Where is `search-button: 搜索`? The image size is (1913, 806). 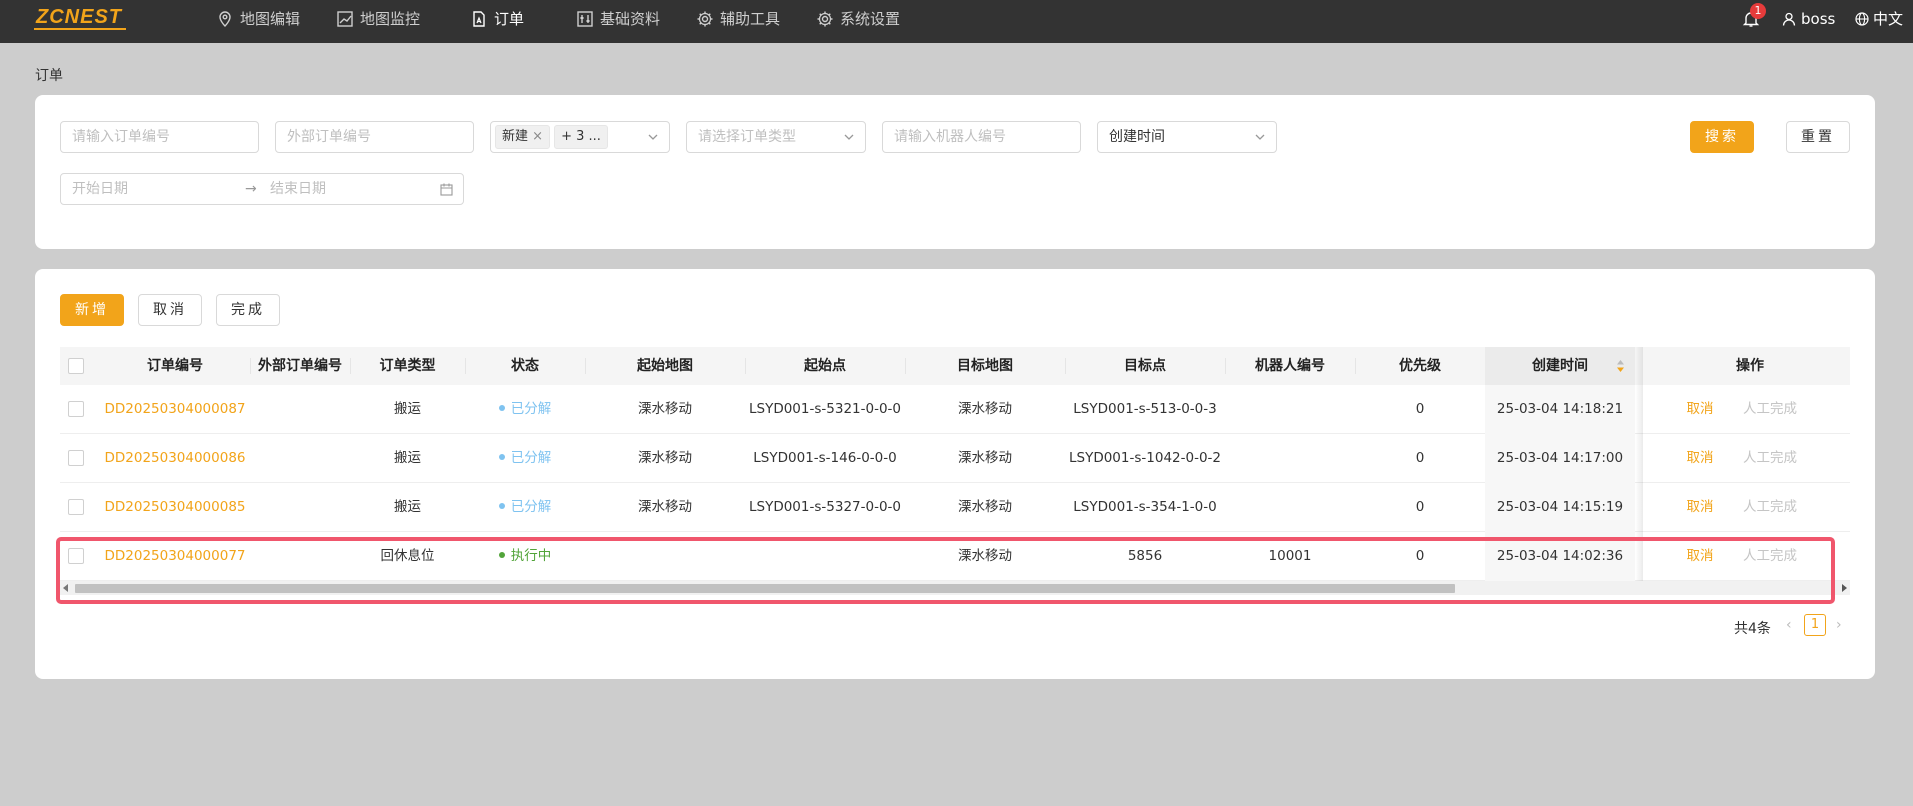 search-button: 搜索 is located at coordinates (1722, 137).